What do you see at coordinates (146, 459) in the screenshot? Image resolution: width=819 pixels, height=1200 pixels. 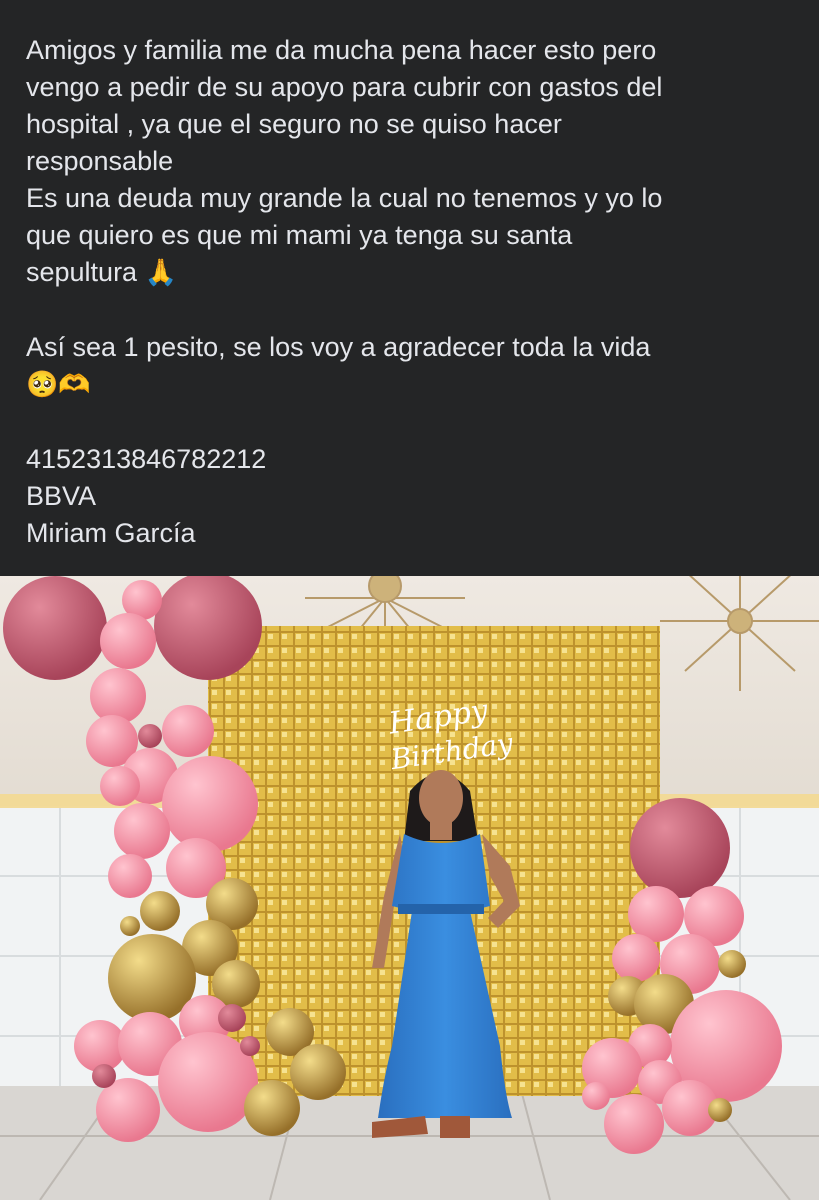 I see `account-number: 4152313846782212` at bounding box center [146, 459].